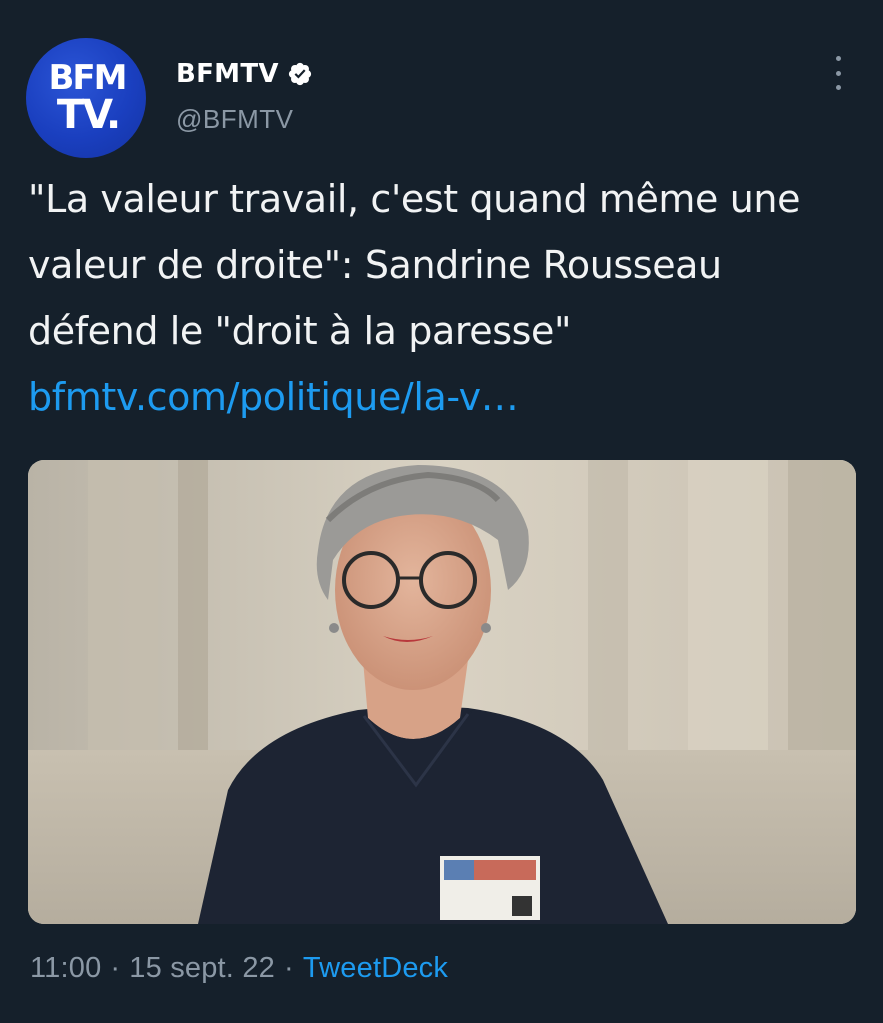 The image size is (883, 1023). Describe the element at coordinates (227, 74) in the screenshot. I see `display-name: BFMTV` at that location.